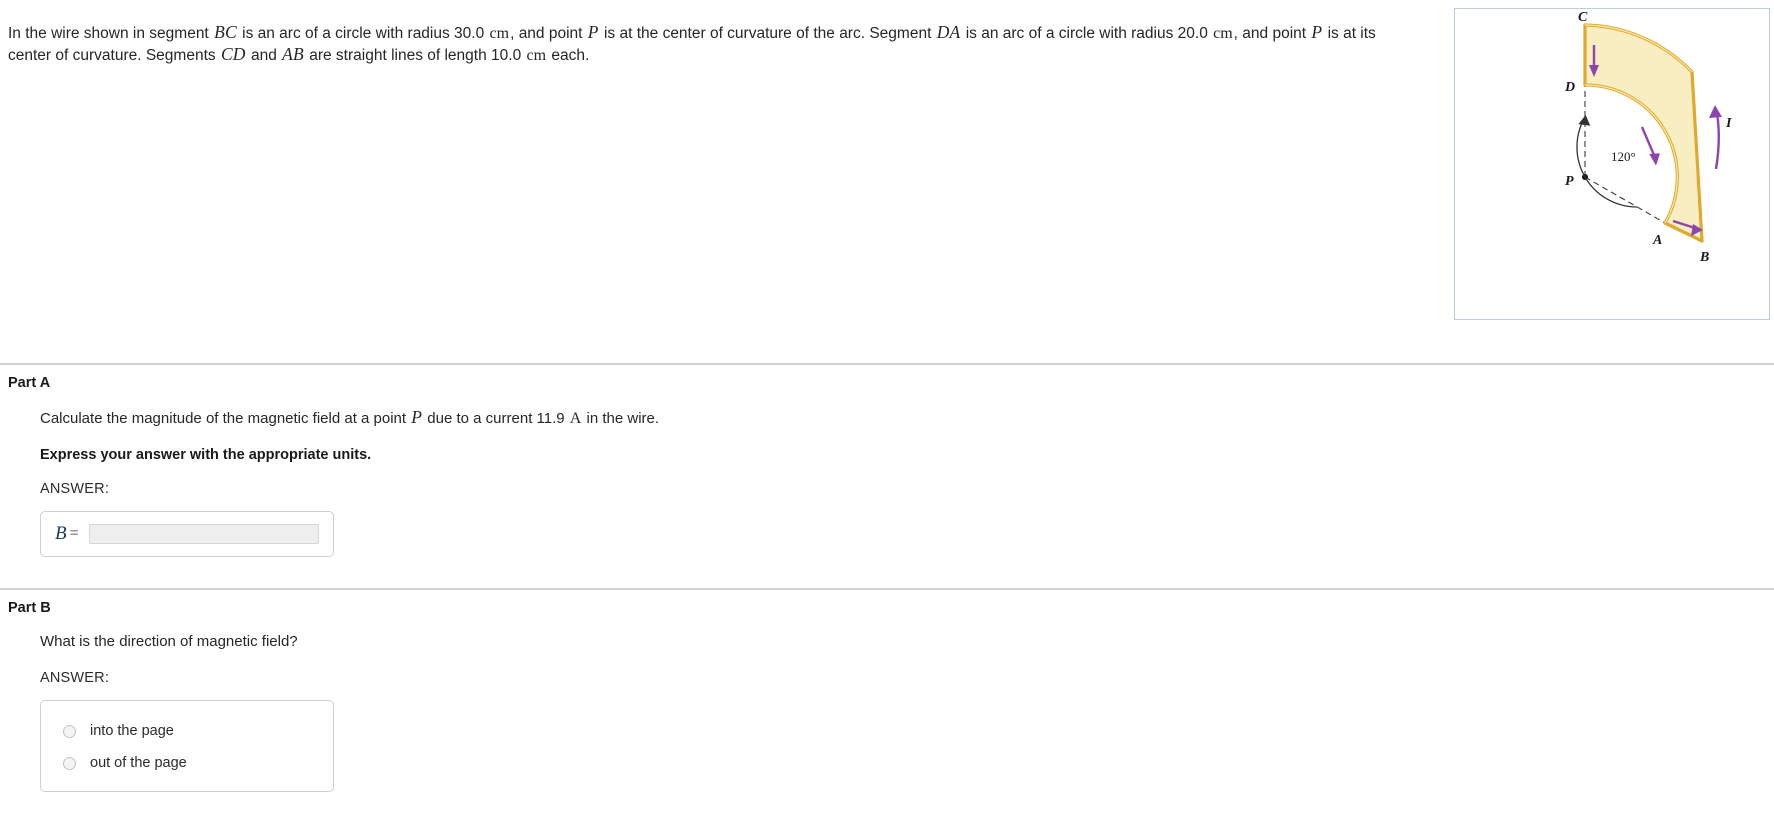 The height and width of the screenshot is (825, 1774). I want to click on radio-option-into-the-page: into the page, so click(187, 731).